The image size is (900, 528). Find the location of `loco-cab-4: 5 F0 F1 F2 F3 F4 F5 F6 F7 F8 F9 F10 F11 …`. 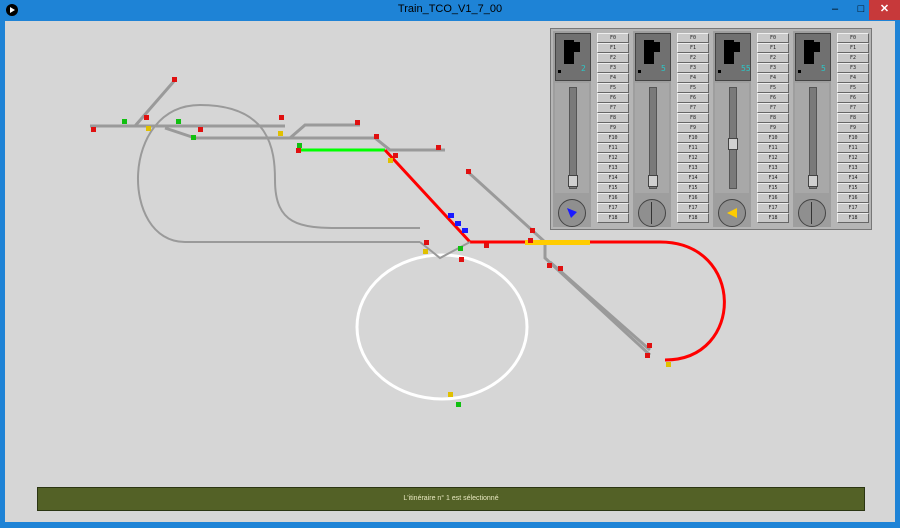

loco-cab-4: 5 F0 F1 F2 F3 F4 F5 F6 F7 F8 F9 F10 F11 … is located at coordinates (831, 129).